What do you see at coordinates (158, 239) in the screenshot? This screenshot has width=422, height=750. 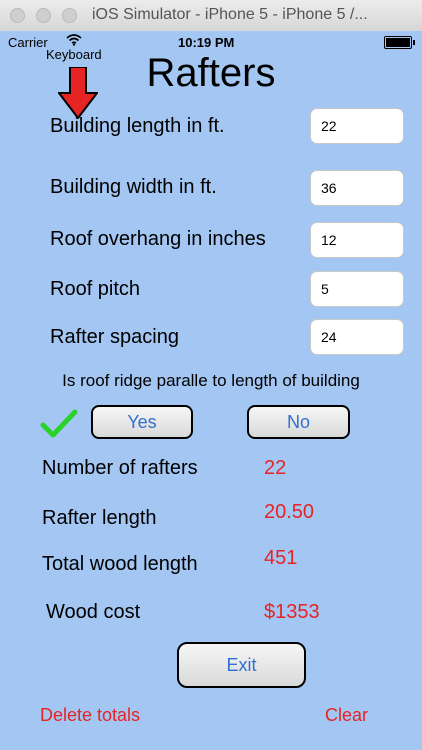 I see `roof-overhang-label: Roof overhang in inches` at bounding box center [158, 239].